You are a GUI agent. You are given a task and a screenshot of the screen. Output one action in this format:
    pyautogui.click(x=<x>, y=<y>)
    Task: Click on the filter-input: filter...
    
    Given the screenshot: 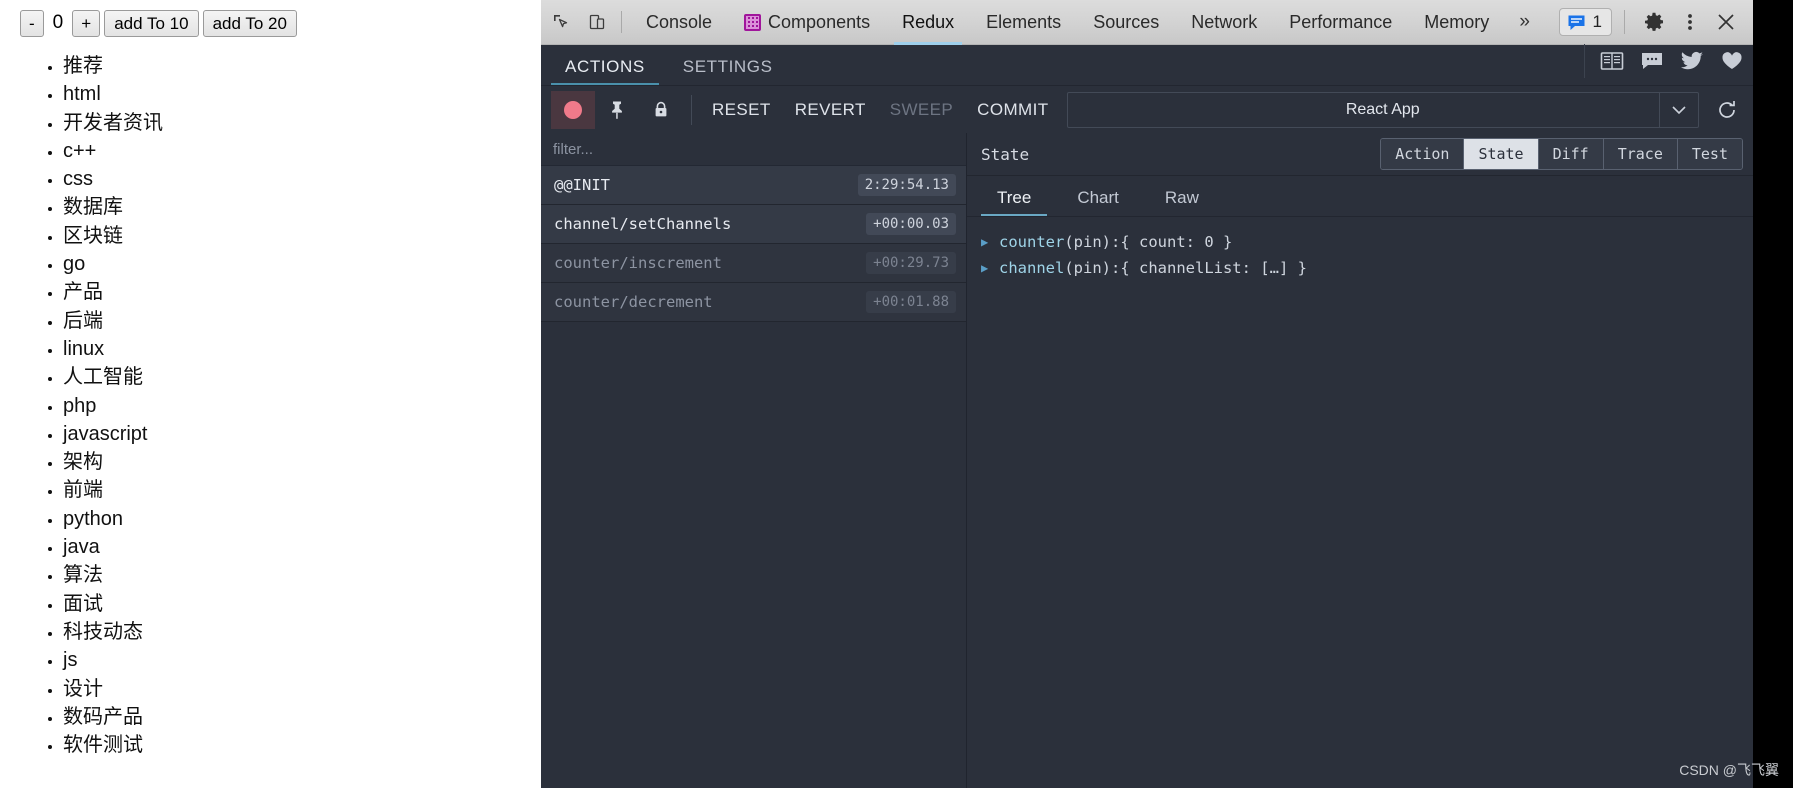 What is the action you would take?
    pyautogui.click(x=753, y=149)
    